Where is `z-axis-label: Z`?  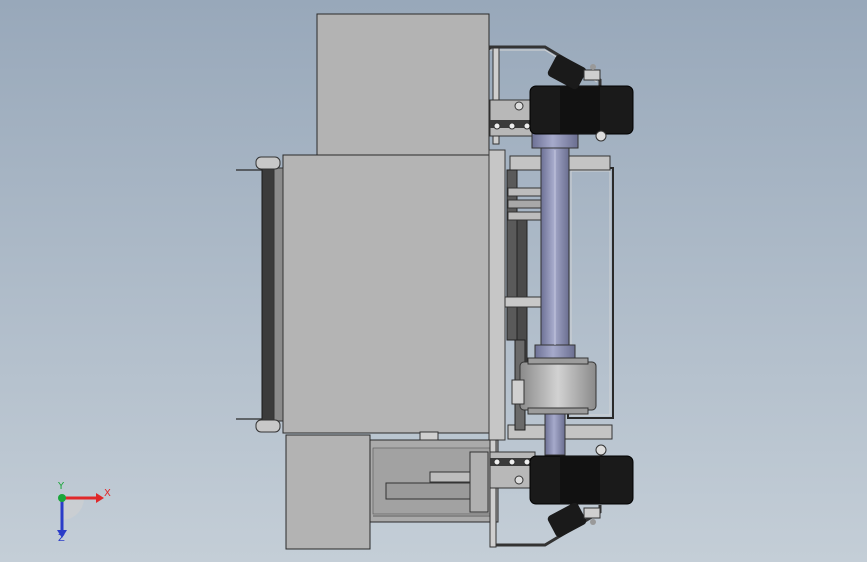 z-axis-label: Z is located at coordinates (61, 538).